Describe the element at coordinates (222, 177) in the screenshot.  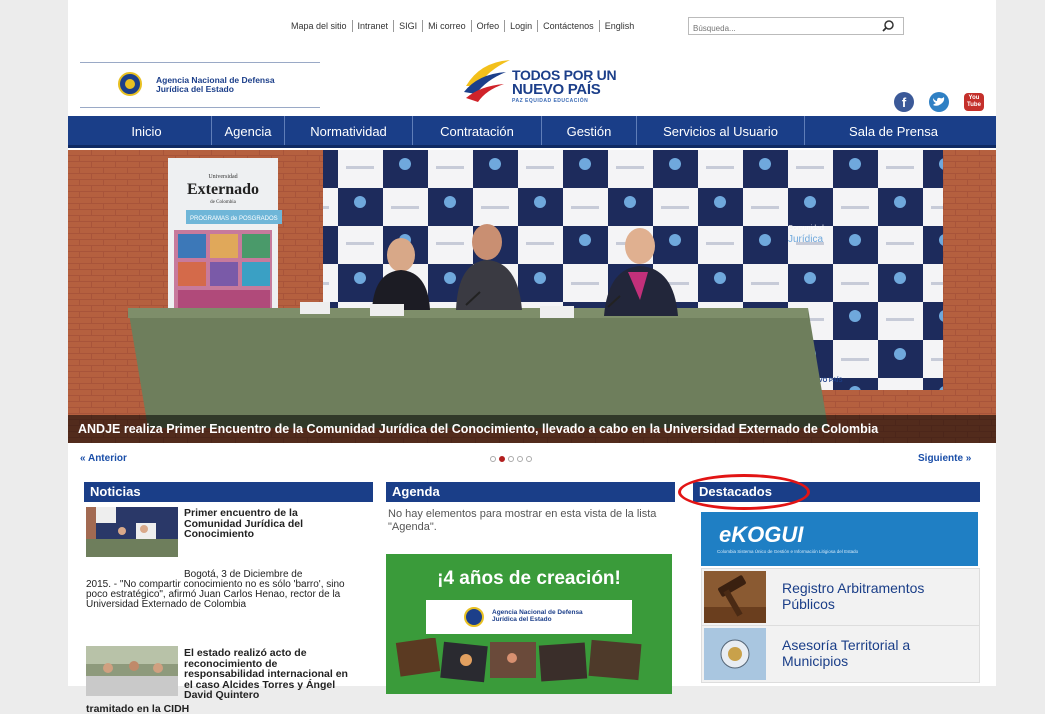
I see `banner-small-text: Universidad` at that location.